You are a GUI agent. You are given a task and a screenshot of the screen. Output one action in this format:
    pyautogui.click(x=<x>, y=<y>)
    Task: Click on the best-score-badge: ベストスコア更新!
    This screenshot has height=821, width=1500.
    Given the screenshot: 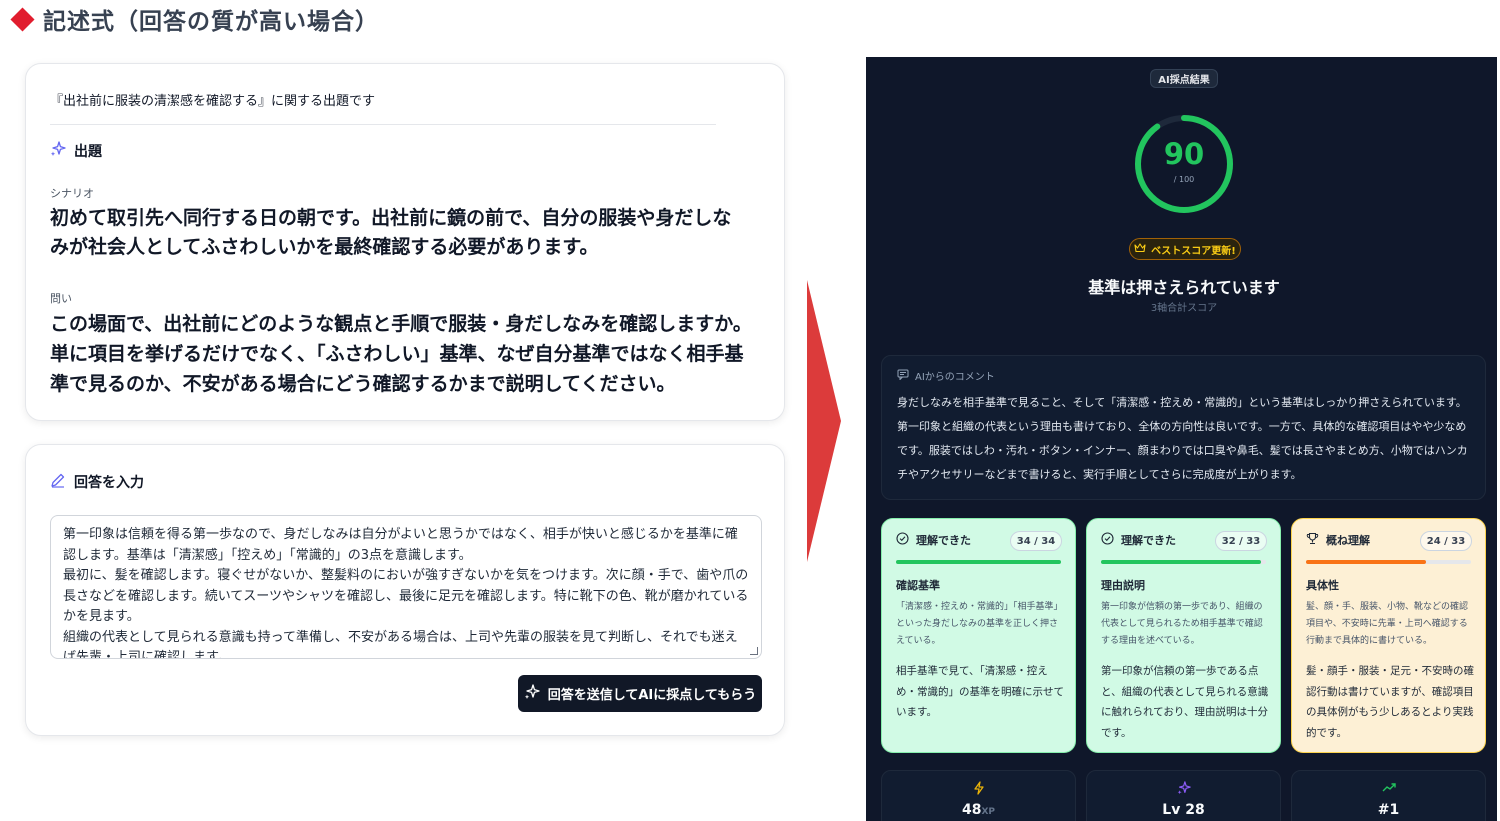 What is the action you would take?
    pyautogui.click(x=1185, y=249)
    